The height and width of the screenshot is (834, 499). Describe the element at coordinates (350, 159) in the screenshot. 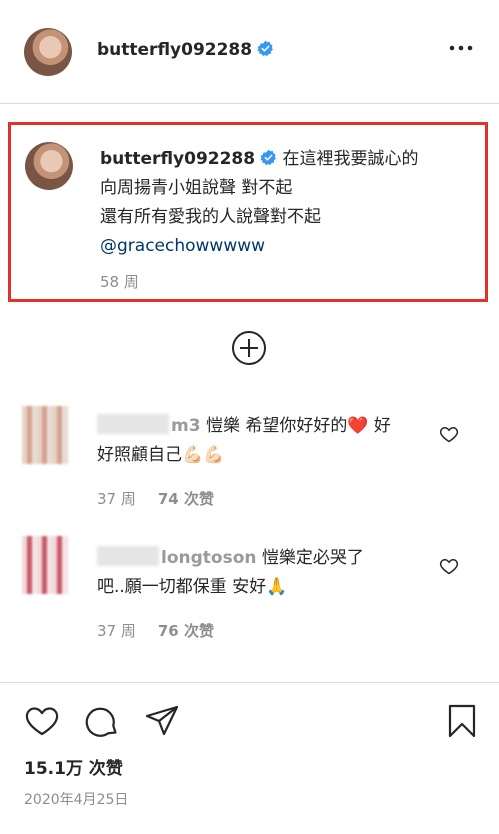

I see `caption-line-1: 在這裡我要誠心的` at that location.